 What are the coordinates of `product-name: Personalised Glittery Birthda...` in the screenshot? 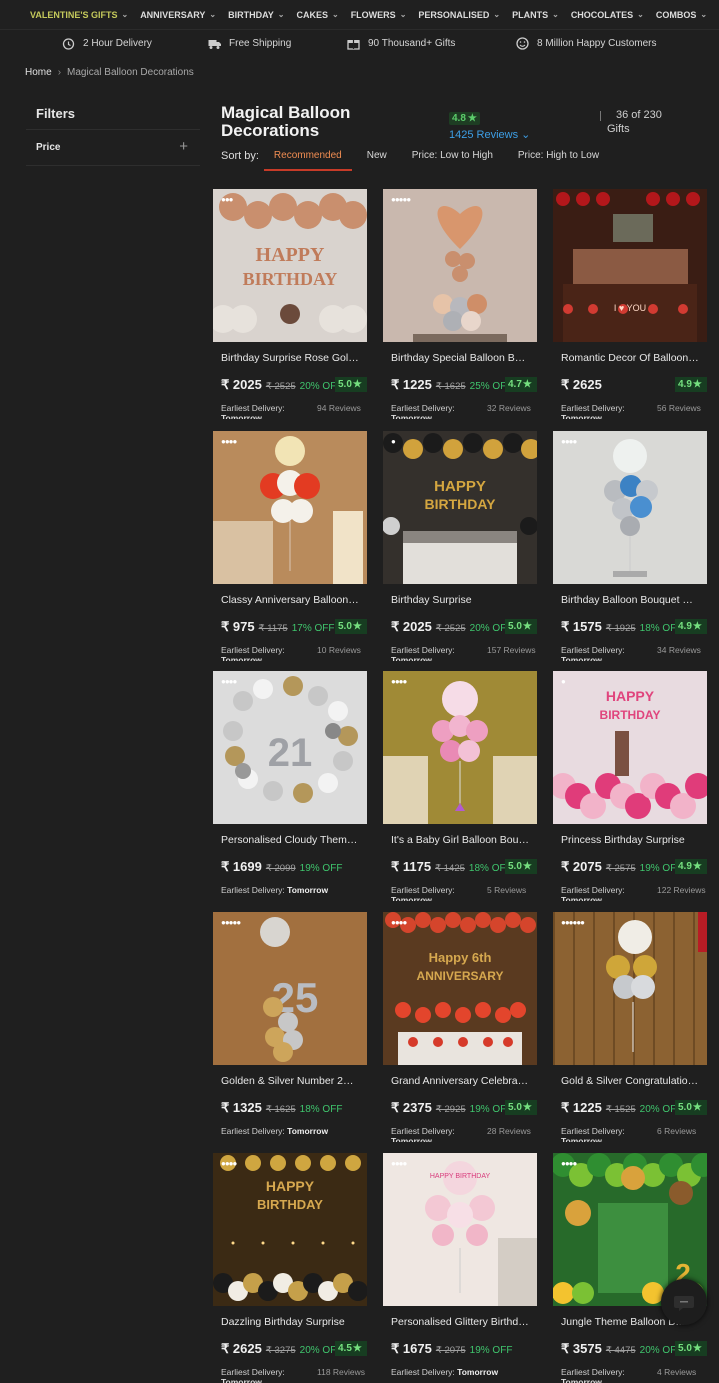 It's located at (460, 1322).